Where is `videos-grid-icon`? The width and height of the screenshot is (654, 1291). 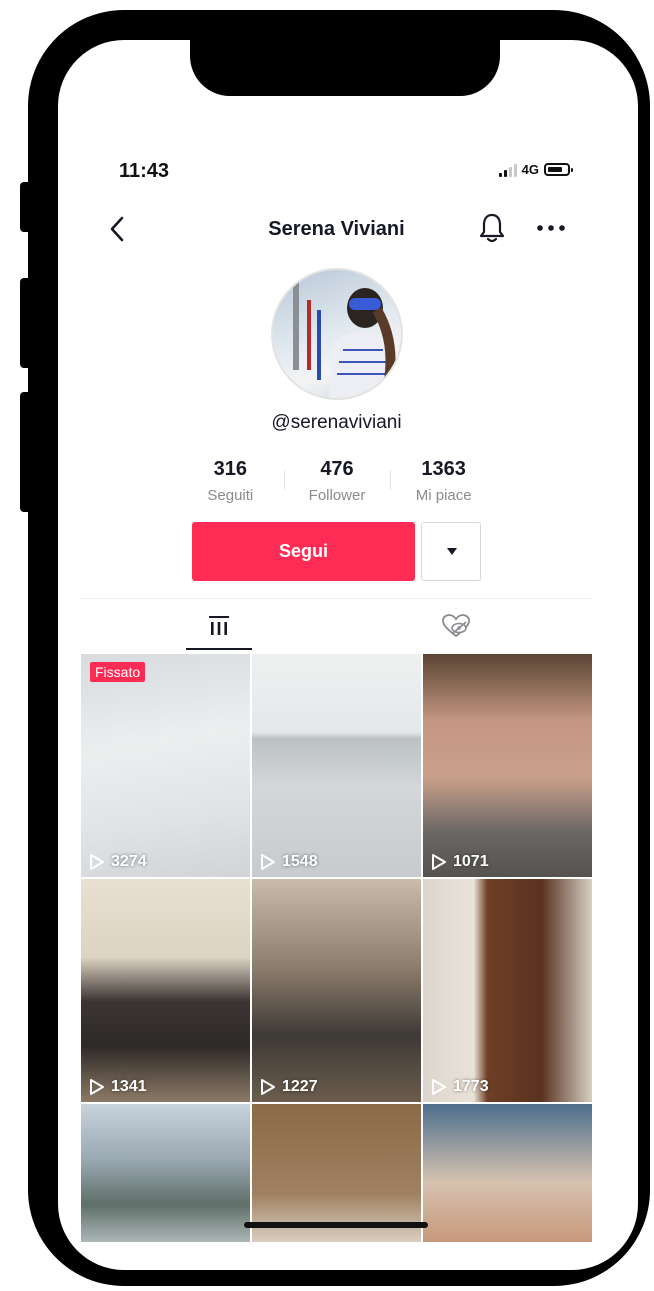
videos-grid-icon is located at coordinates (219, 625).